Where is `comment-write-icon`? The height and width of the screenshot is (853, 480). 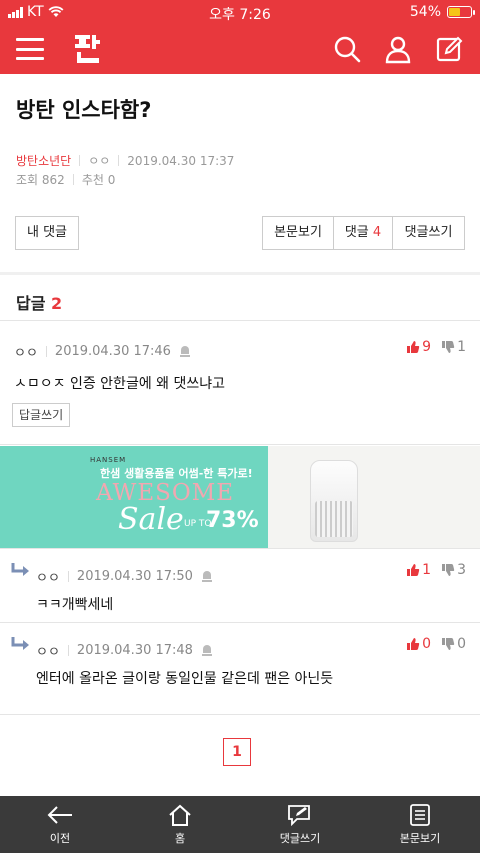
comment-write-icon is located at coordinates (299, 816).